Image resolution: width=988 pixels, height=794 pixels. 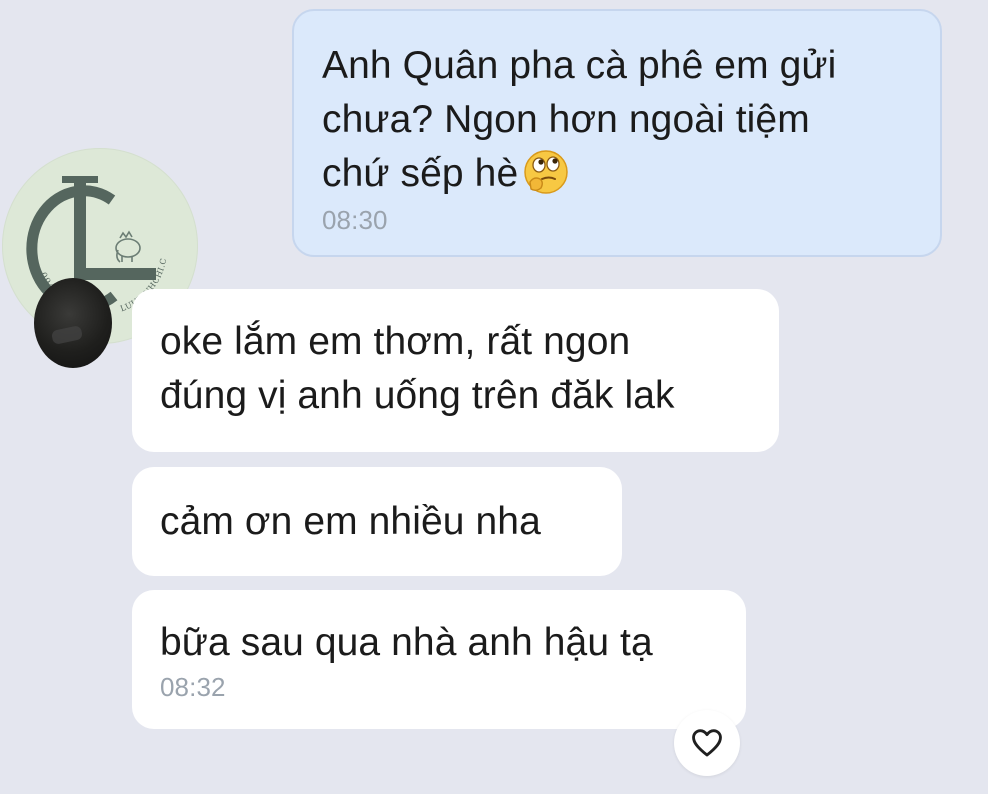 I want to click on contact-avatar, so click(x=73, y=323).